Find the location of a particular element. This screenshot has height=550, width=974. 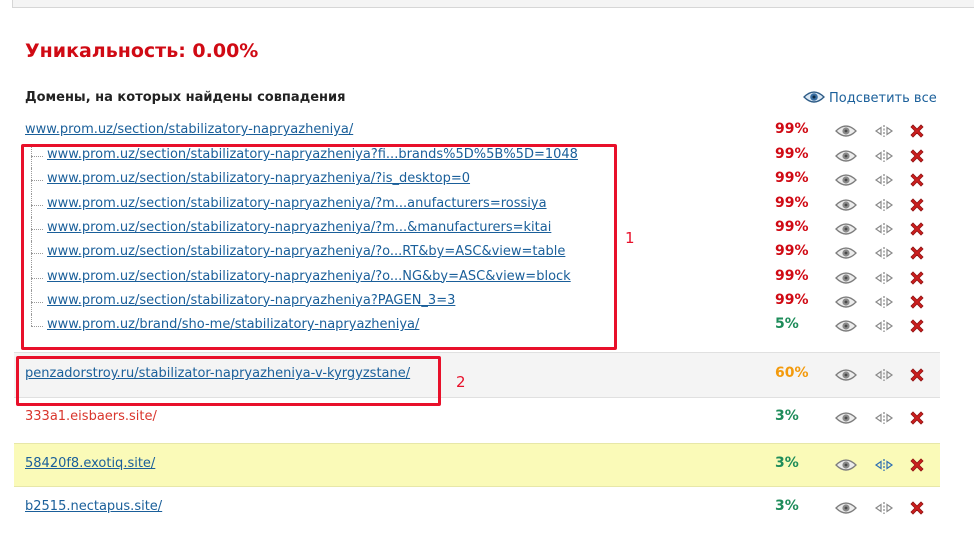

match-percent: 60% is located at coordinates (792, 373).